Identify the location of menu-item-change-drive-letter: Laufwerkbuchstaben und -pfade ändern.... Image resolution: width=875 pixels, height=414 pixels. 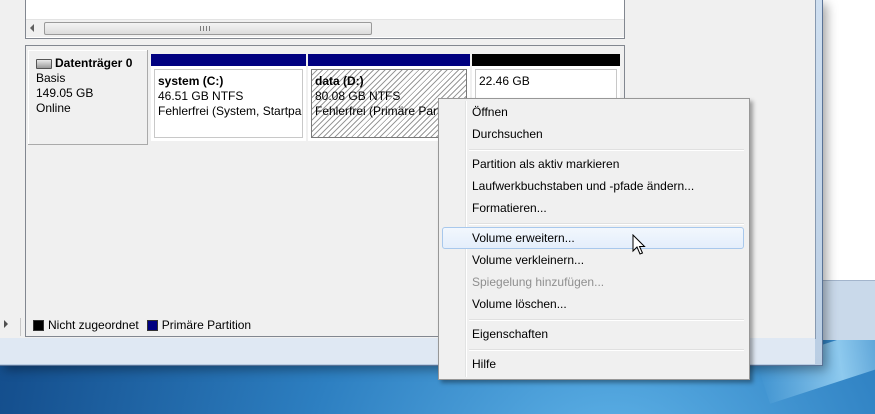
(593, 186).